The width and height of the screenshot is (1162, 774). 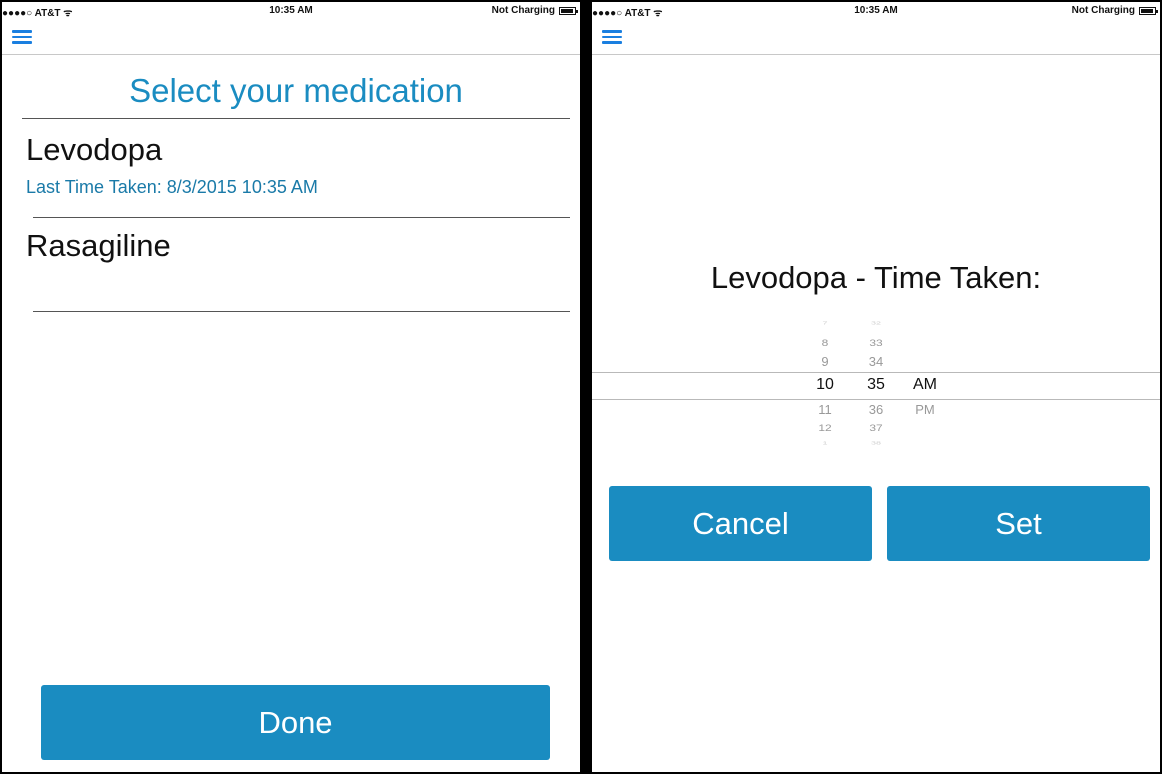 What do you see at coordinates (876, 409) in the screenshot?
I see `picker-minute-option: 36` at bounding box center [876, 409].